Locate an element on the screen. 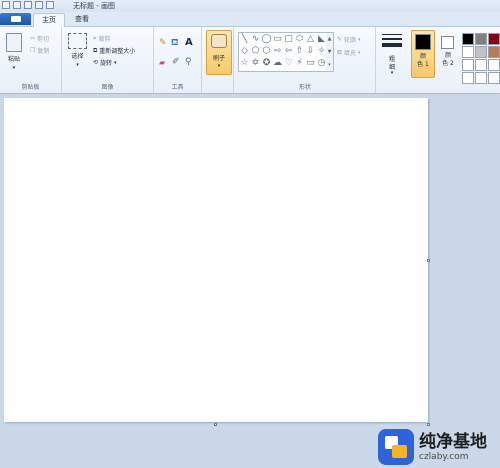  rectangle-shape-icon: ▭ is located at coordinates (277, 39).